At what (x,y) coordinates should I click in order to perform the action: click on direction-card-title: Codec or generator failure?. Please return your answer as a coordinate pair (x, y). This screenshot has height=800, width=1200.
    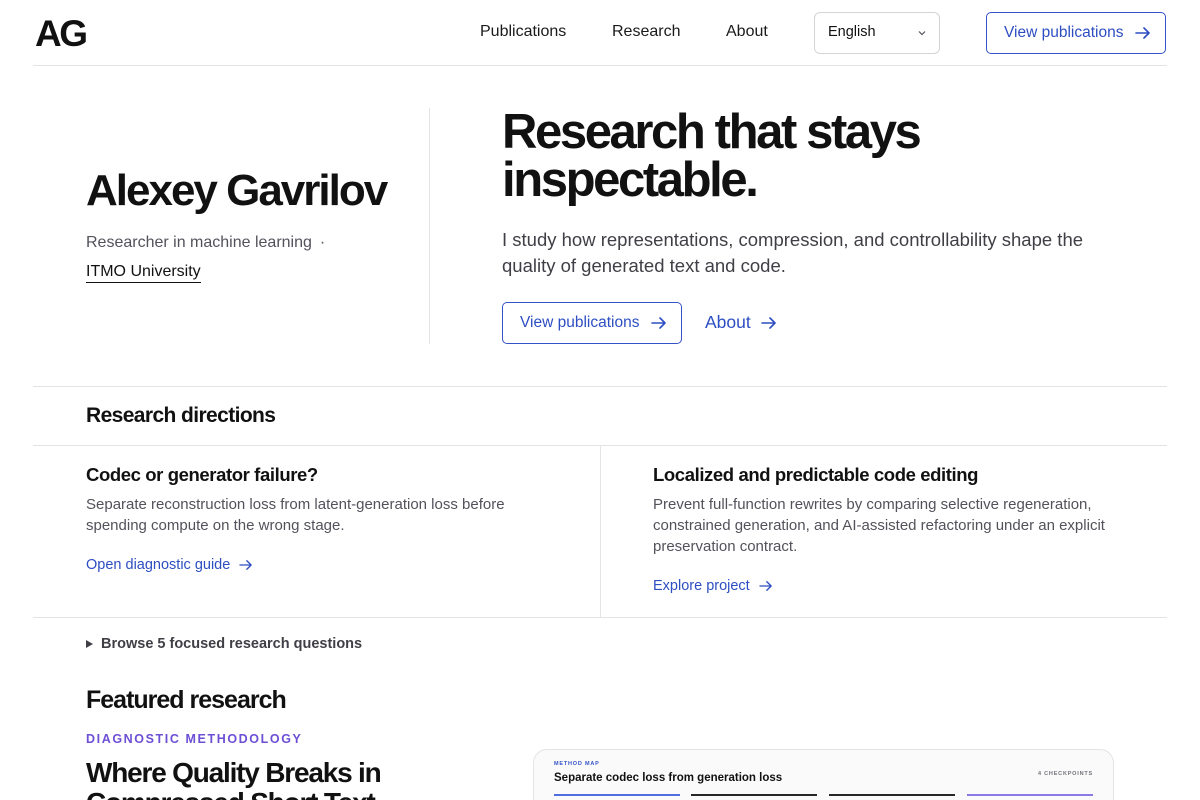
    Looking at the image, I should click on (202, 474).